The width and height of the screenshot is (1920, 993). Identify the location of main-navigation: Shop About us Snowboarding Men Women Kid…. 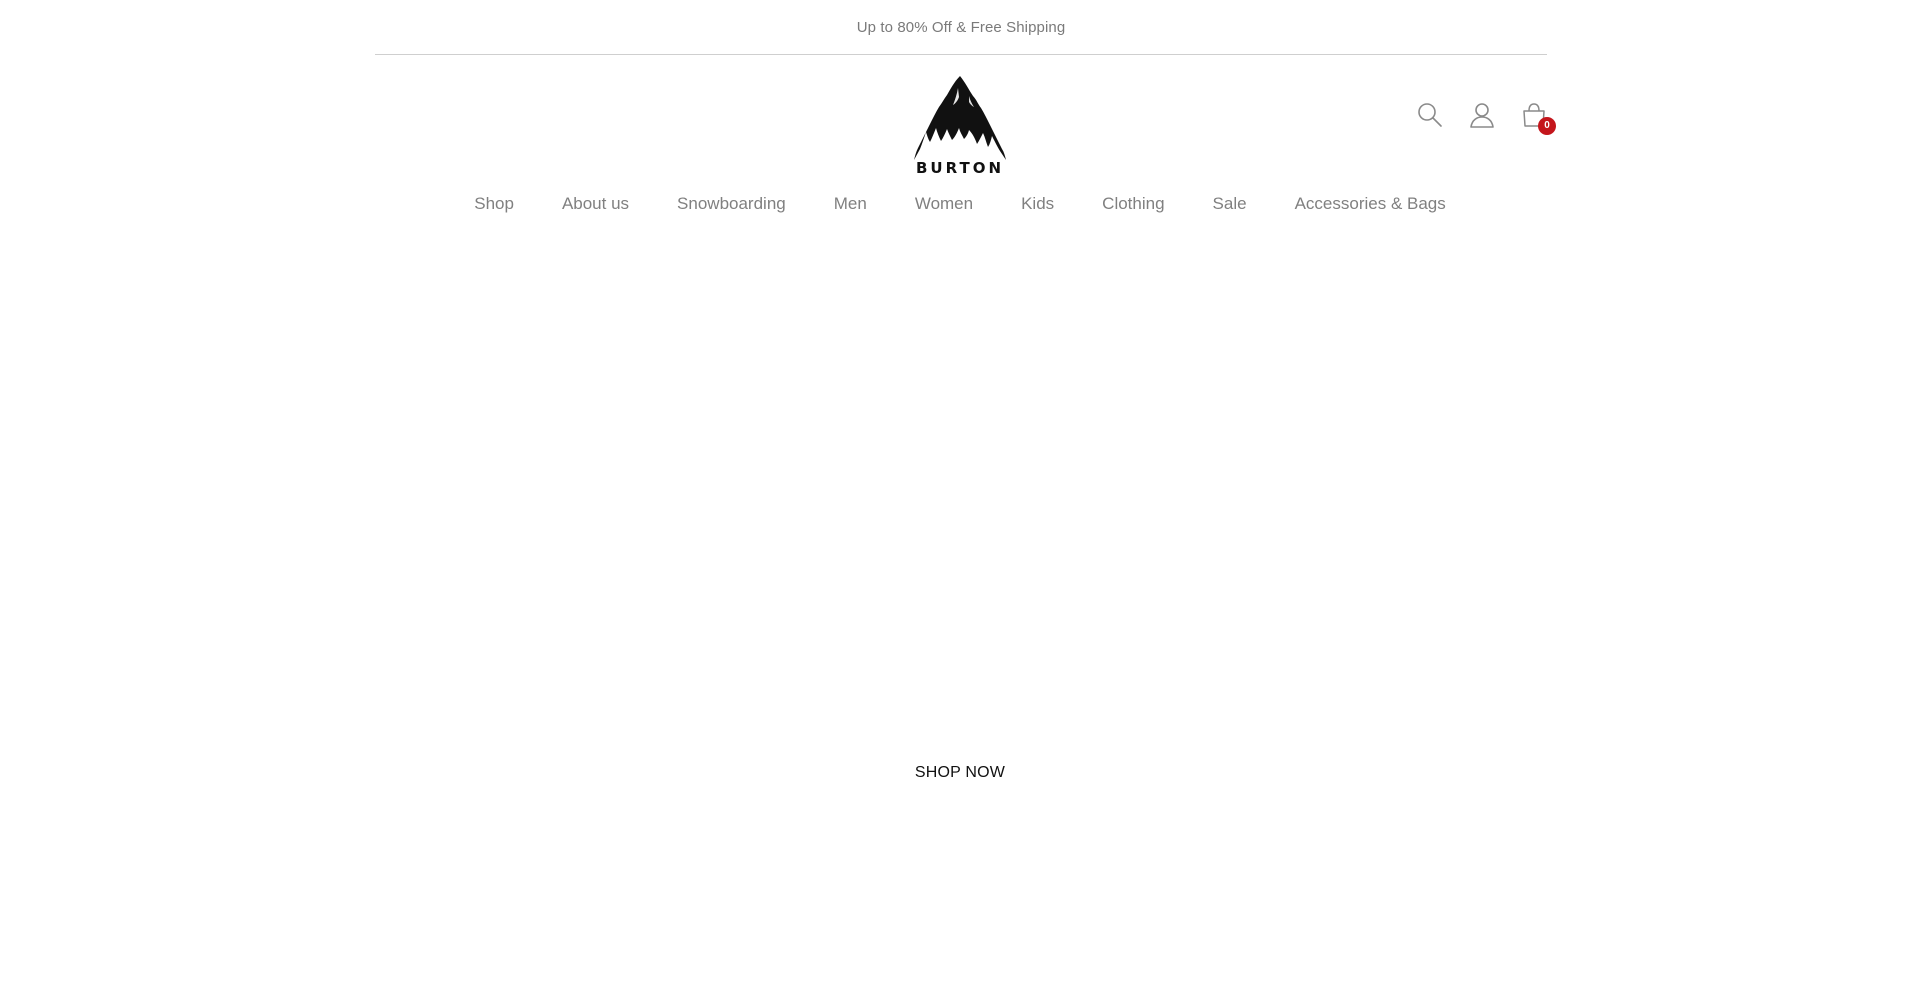
(960, 204).